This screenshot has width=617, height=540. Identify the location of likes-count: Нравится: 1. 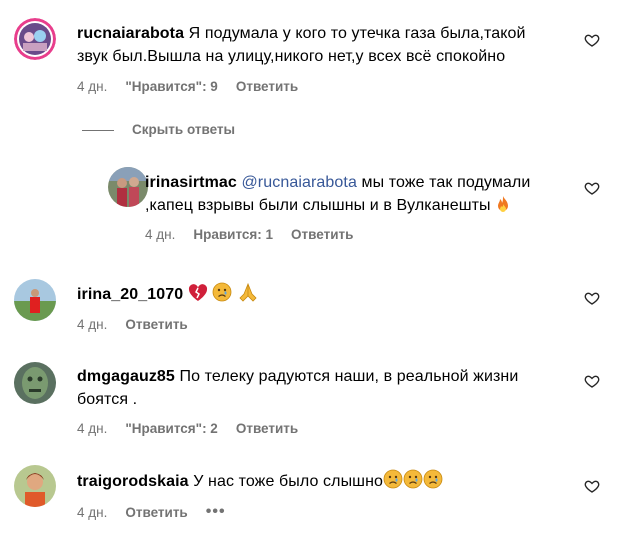
(233, 234).